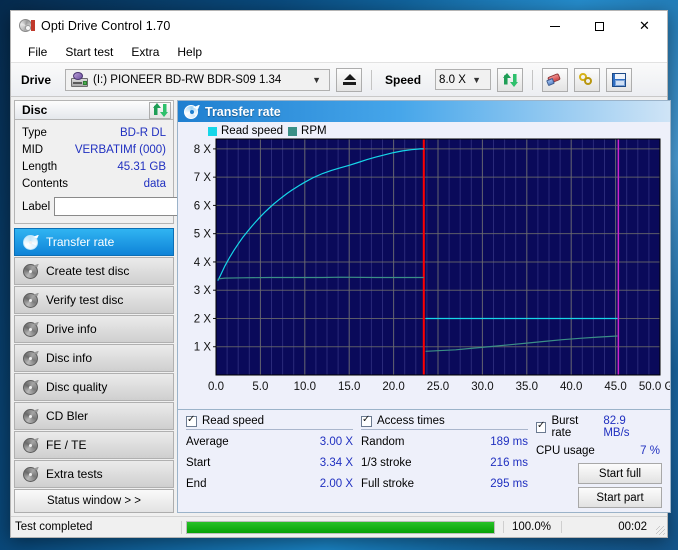 The height and width of the screenshot is (550, 678). What do you see at coordinates (160, 110) in the screenshot?
I see `disc-refresh-button` at bounding box center [160, 110].